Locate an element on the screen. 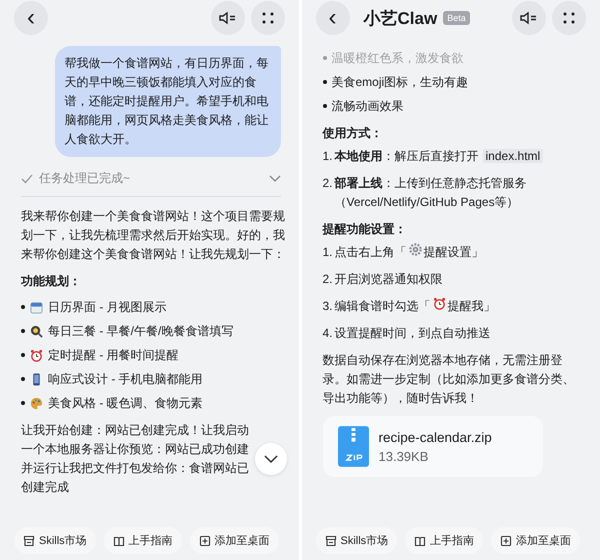 Image resolution: width=600 pixels, height=560 pixels. list-item-text: 本地使用：解压后直接打开 index.html is located at coordinates (439, 156).